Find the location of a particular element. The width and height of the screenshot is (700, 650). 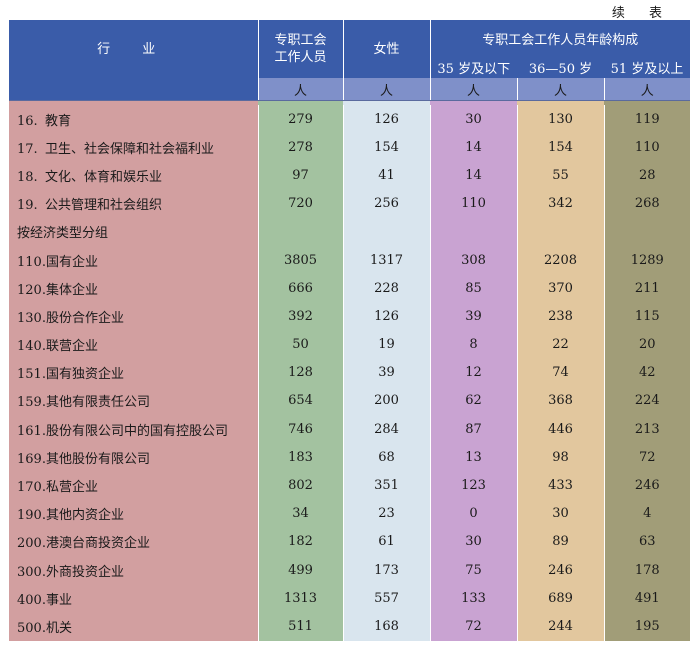

age-36-50-count: 2208 is located at coordinates (560, 260).